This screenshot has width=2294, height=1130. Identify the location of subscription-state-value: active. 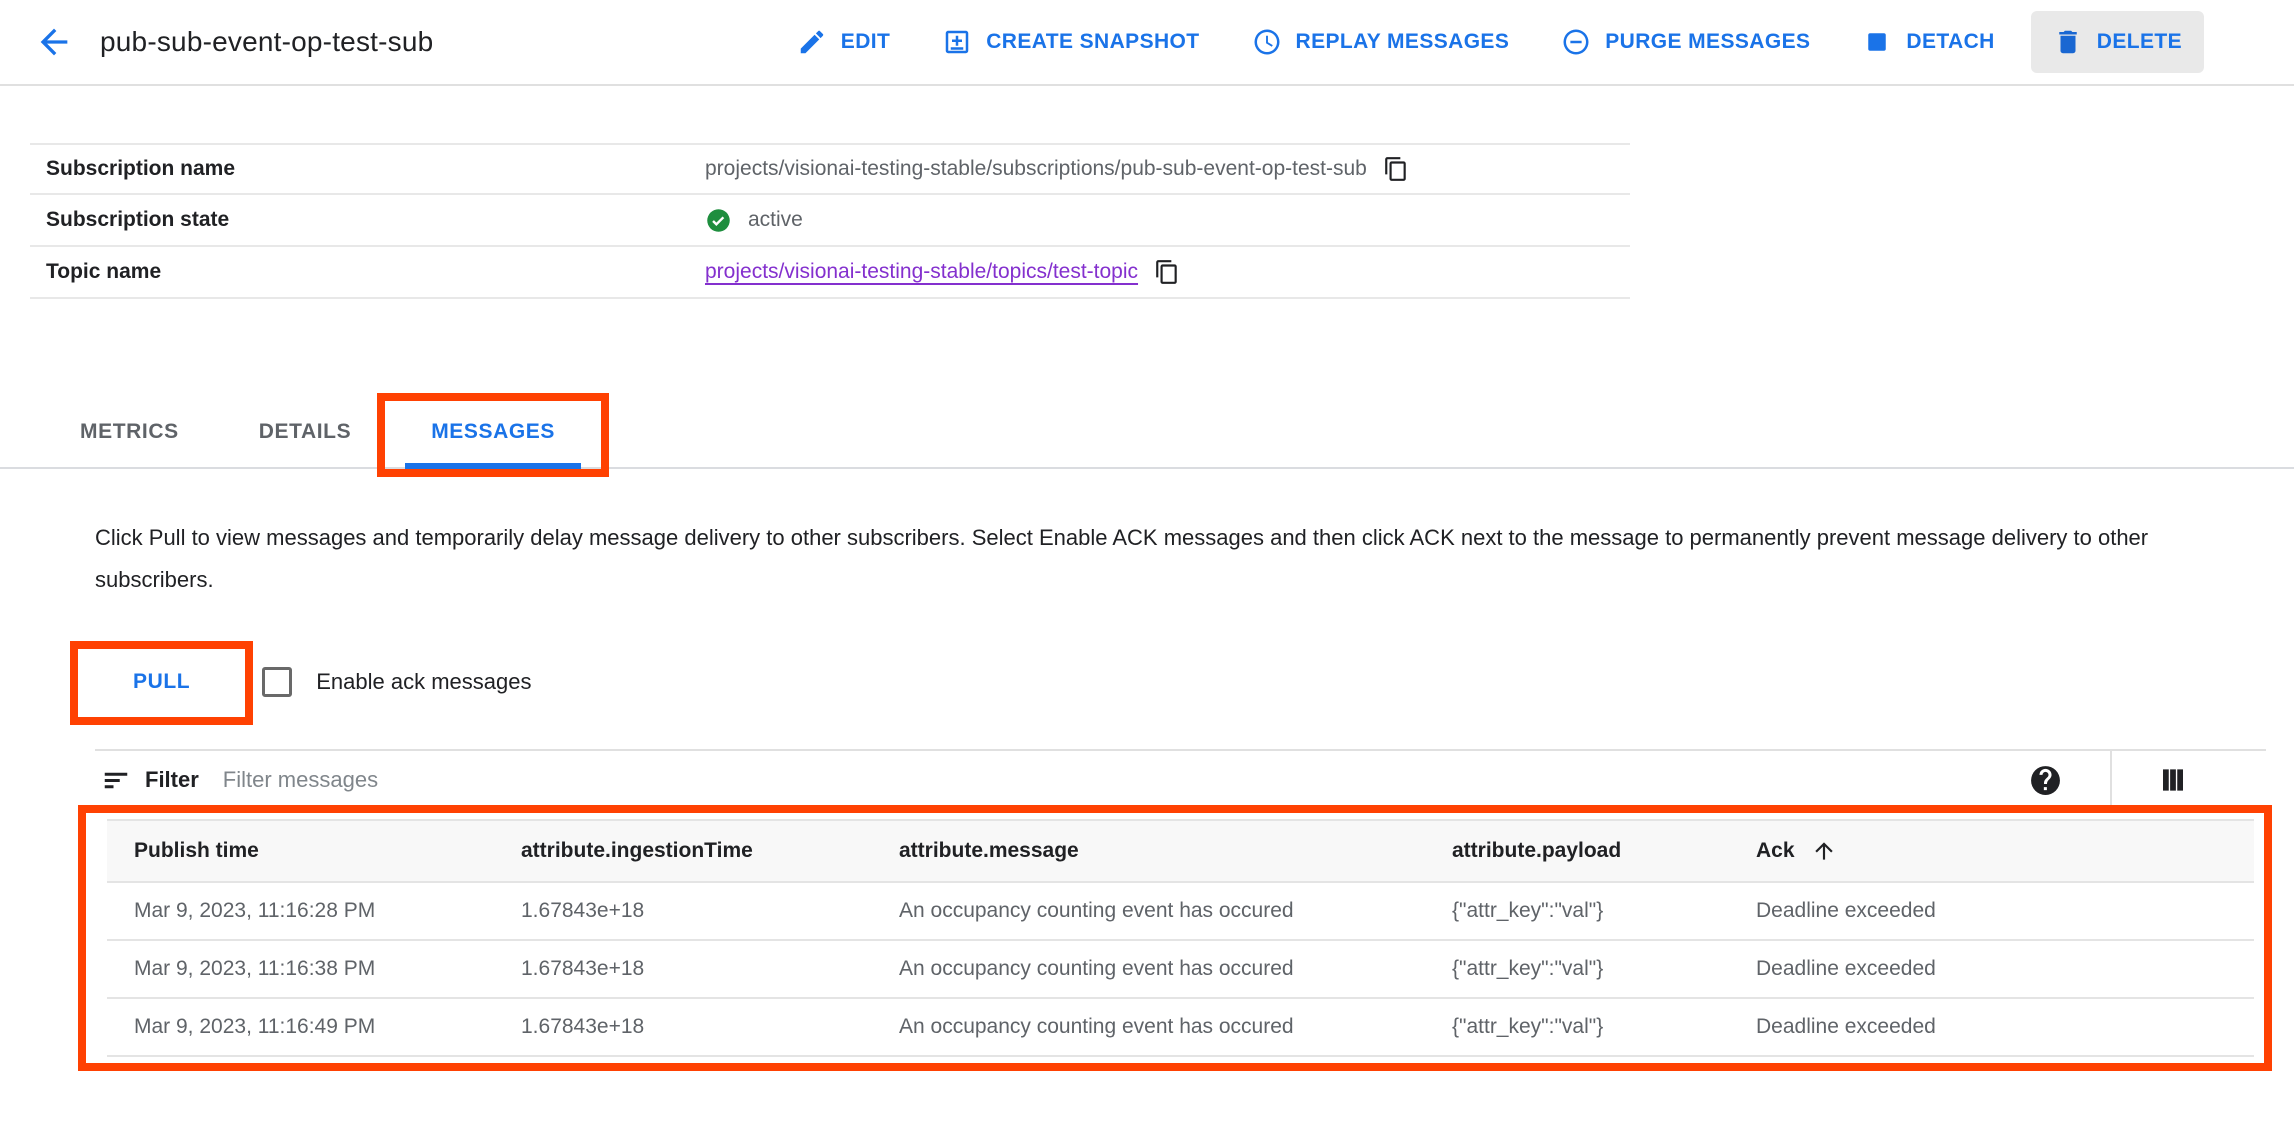
(775, 219).